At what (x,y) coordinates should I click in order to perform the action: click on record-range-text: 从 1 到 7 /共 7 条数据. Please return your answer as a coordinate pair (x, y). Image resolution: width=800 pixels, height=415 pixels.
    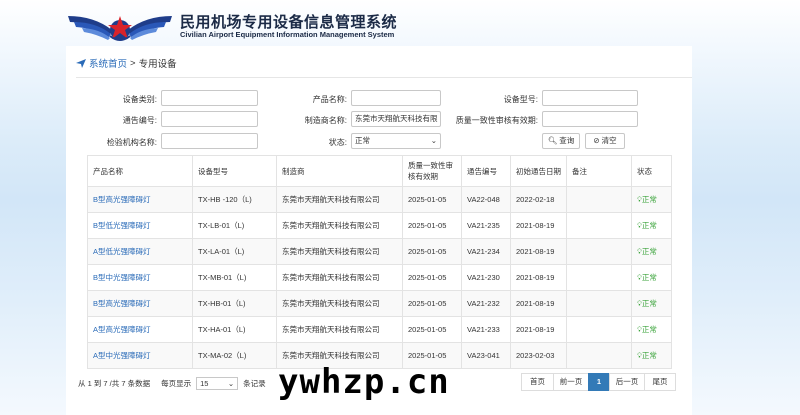
    Looking at the image, I should click on (114, 383).